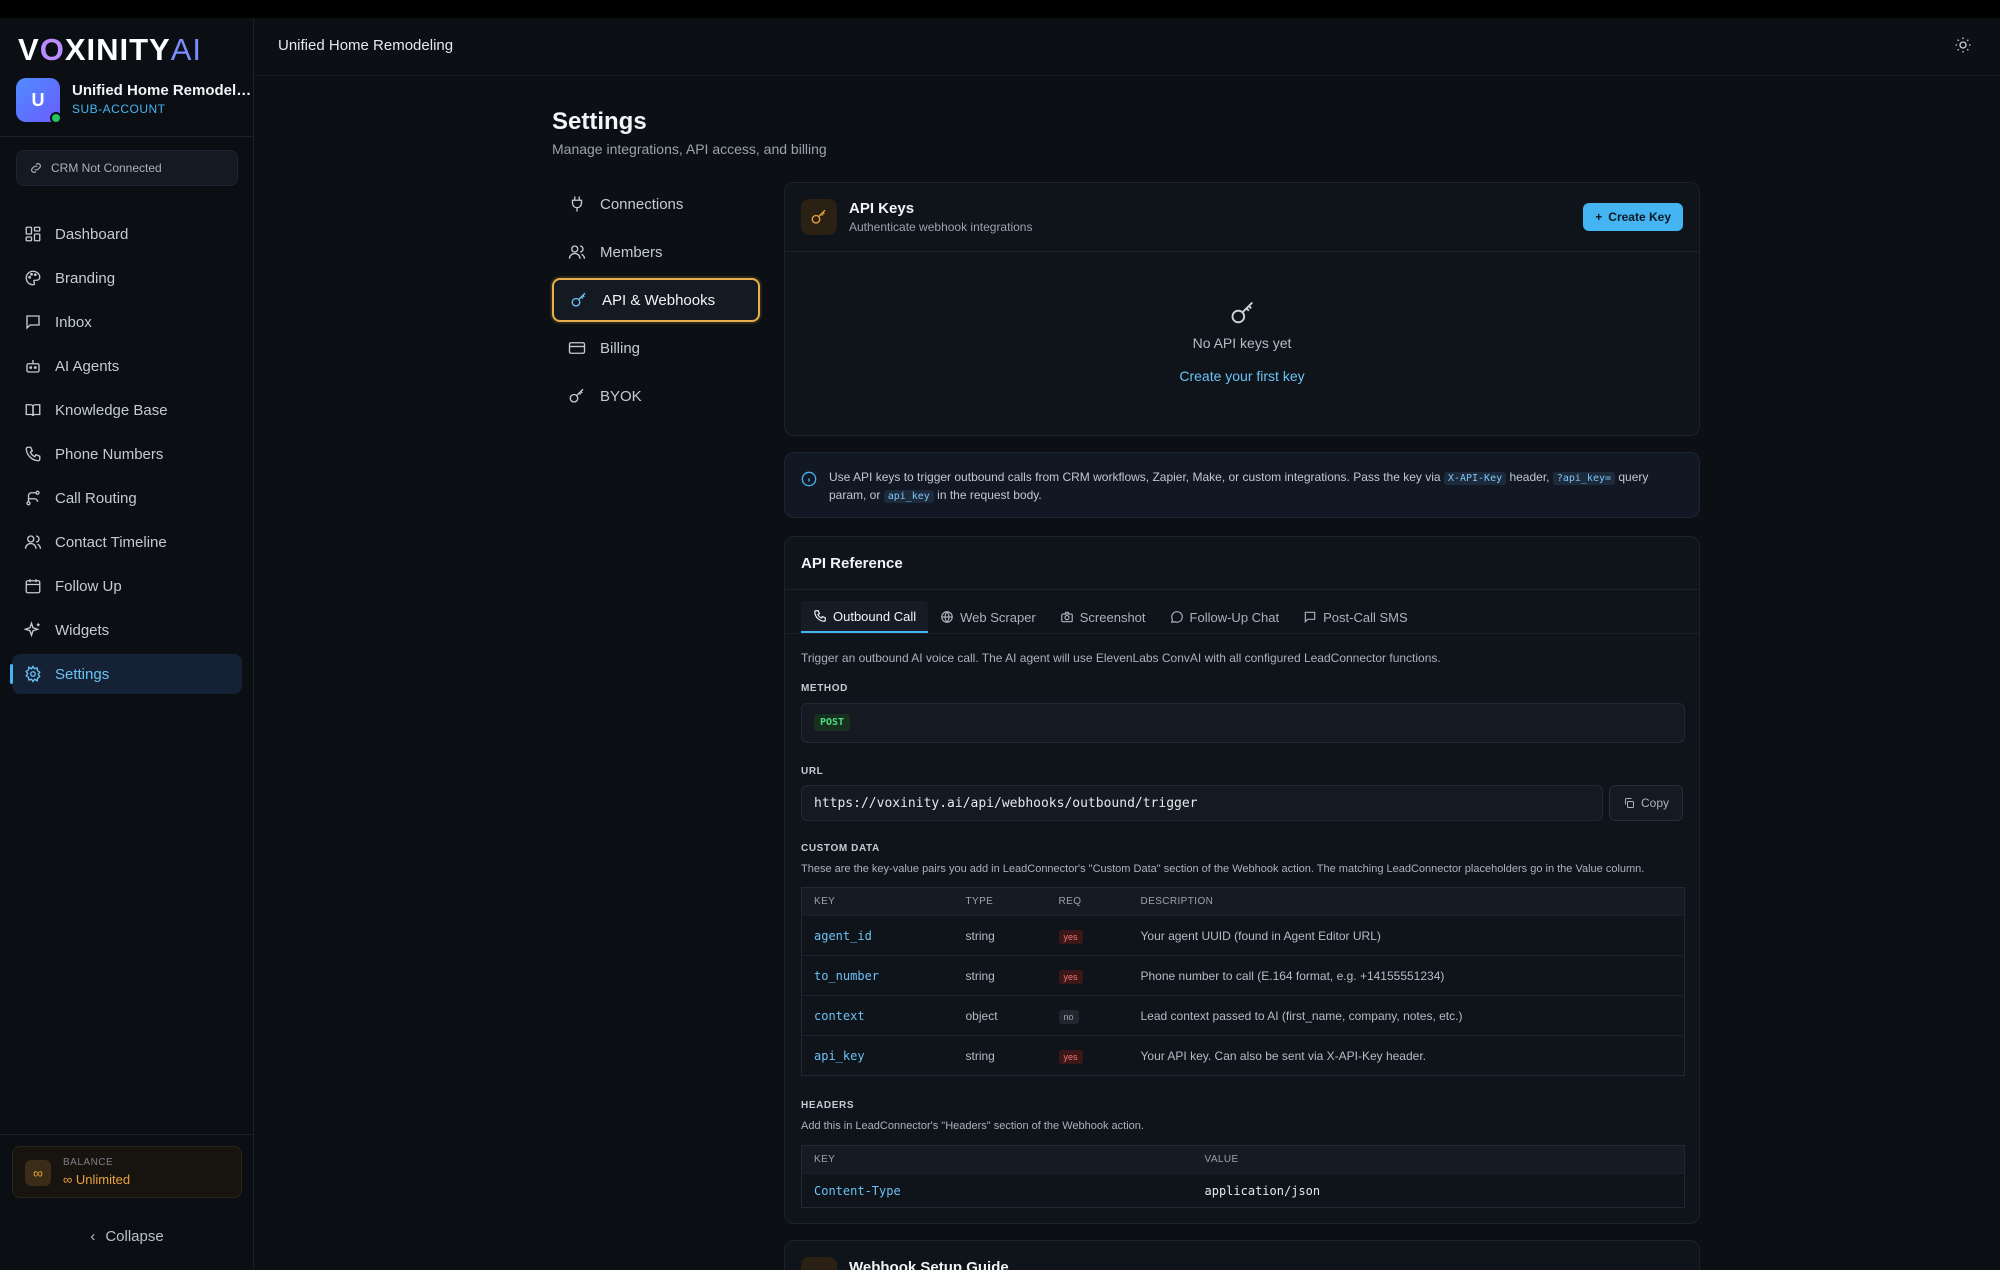 The width and height of the screenshot is (2000, 1270). I want to click on method-field: POST, so click(1243, 723).